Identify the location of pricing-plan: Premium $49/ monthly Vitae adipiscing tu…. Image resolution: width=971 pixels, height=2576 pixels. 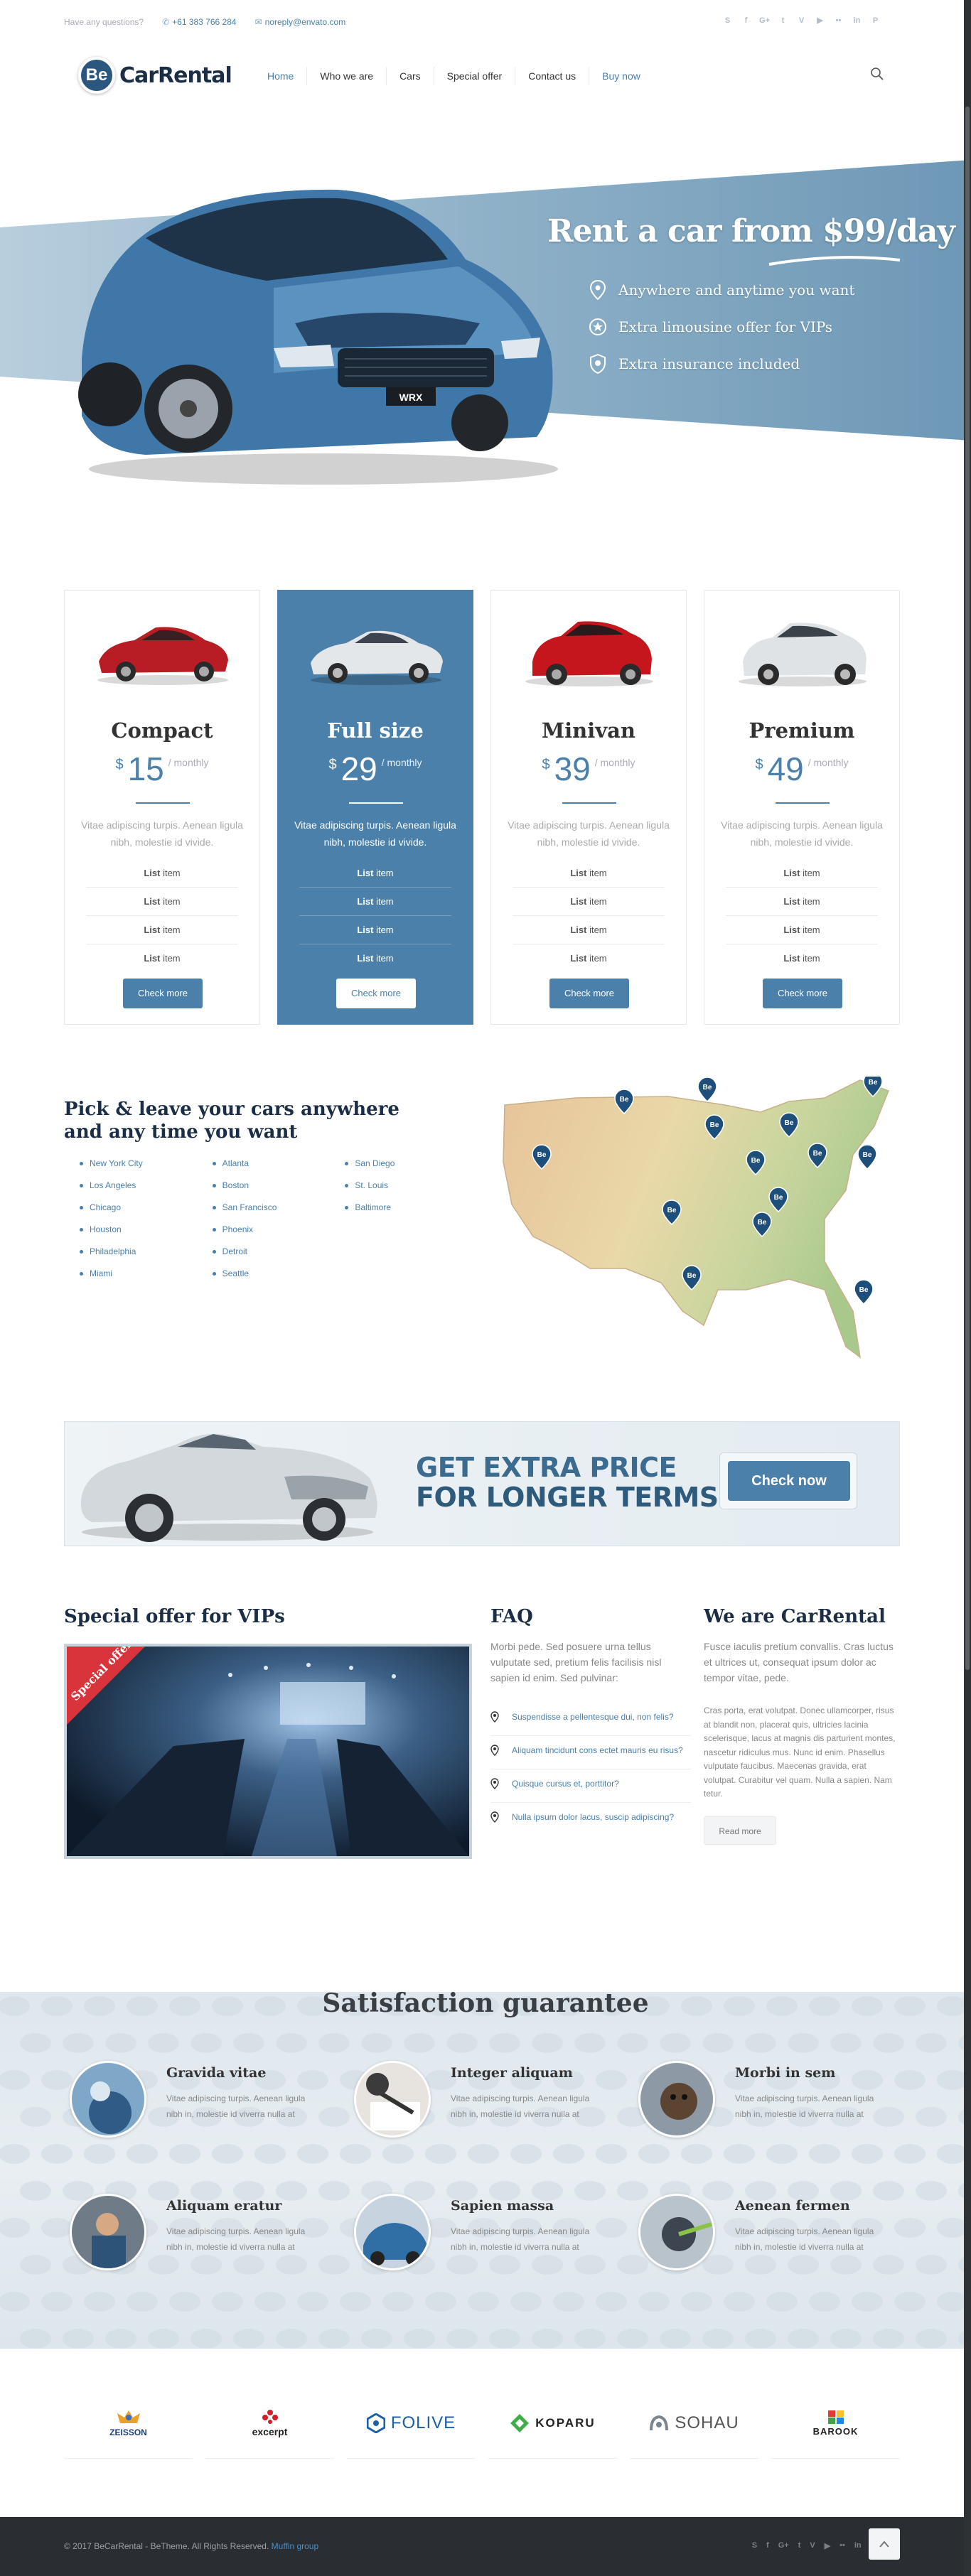
(802, 807).